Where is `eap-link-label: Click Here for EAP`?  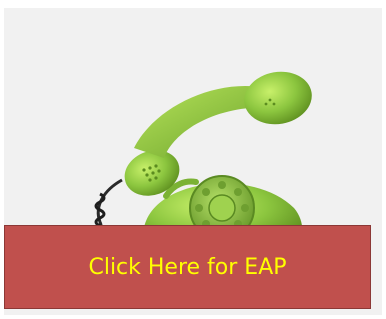 eap-link-label: Click Here for EAP is located at coordinates (187, 267).